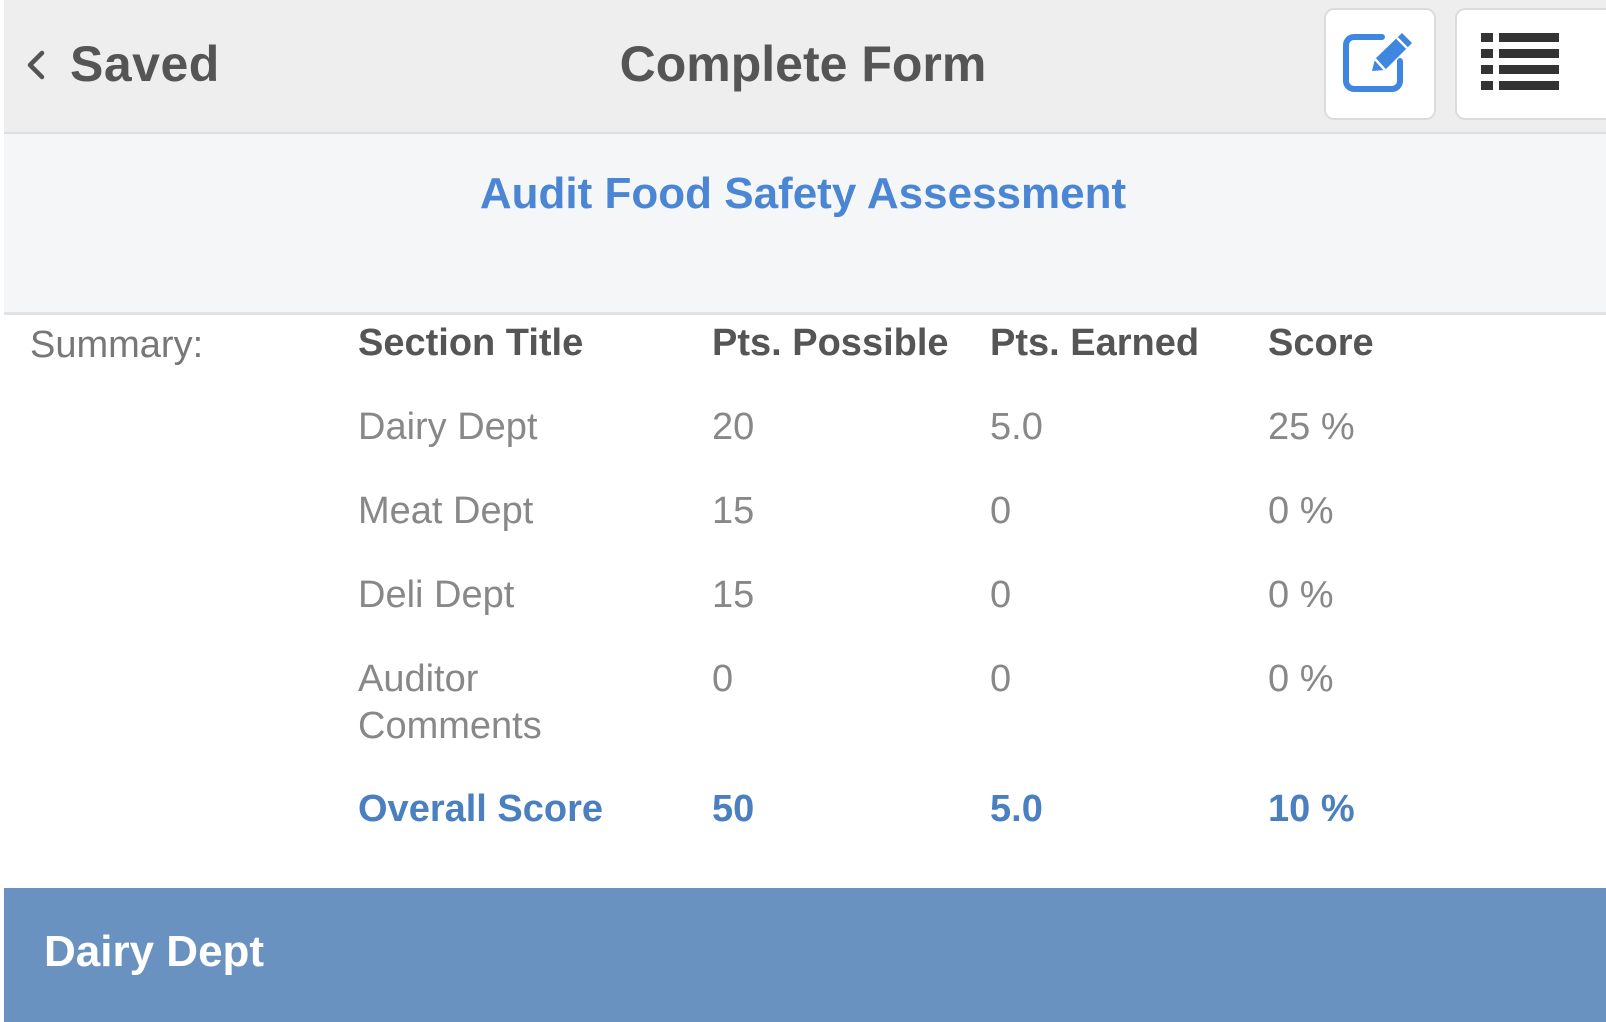 This screenshot has width=1606, height=1022. I want to click on table-row: Auditor Comments 0 0 0 %, so click(958, 721).